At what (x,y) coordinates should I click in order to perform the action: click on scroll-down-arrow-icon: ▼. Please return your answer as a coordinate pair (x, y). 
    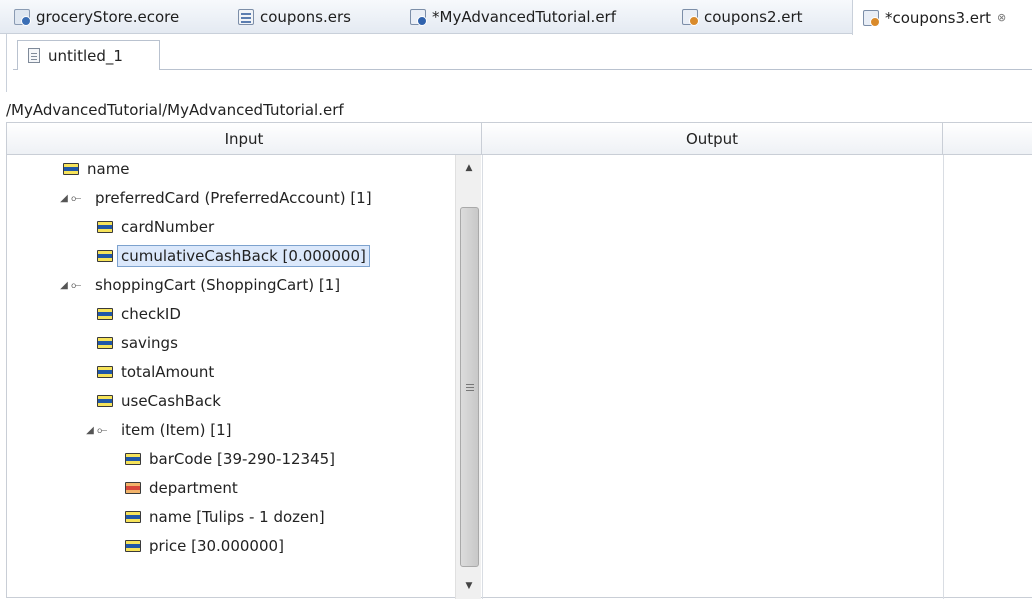
    Looking at the image, I should click on (469, 586).